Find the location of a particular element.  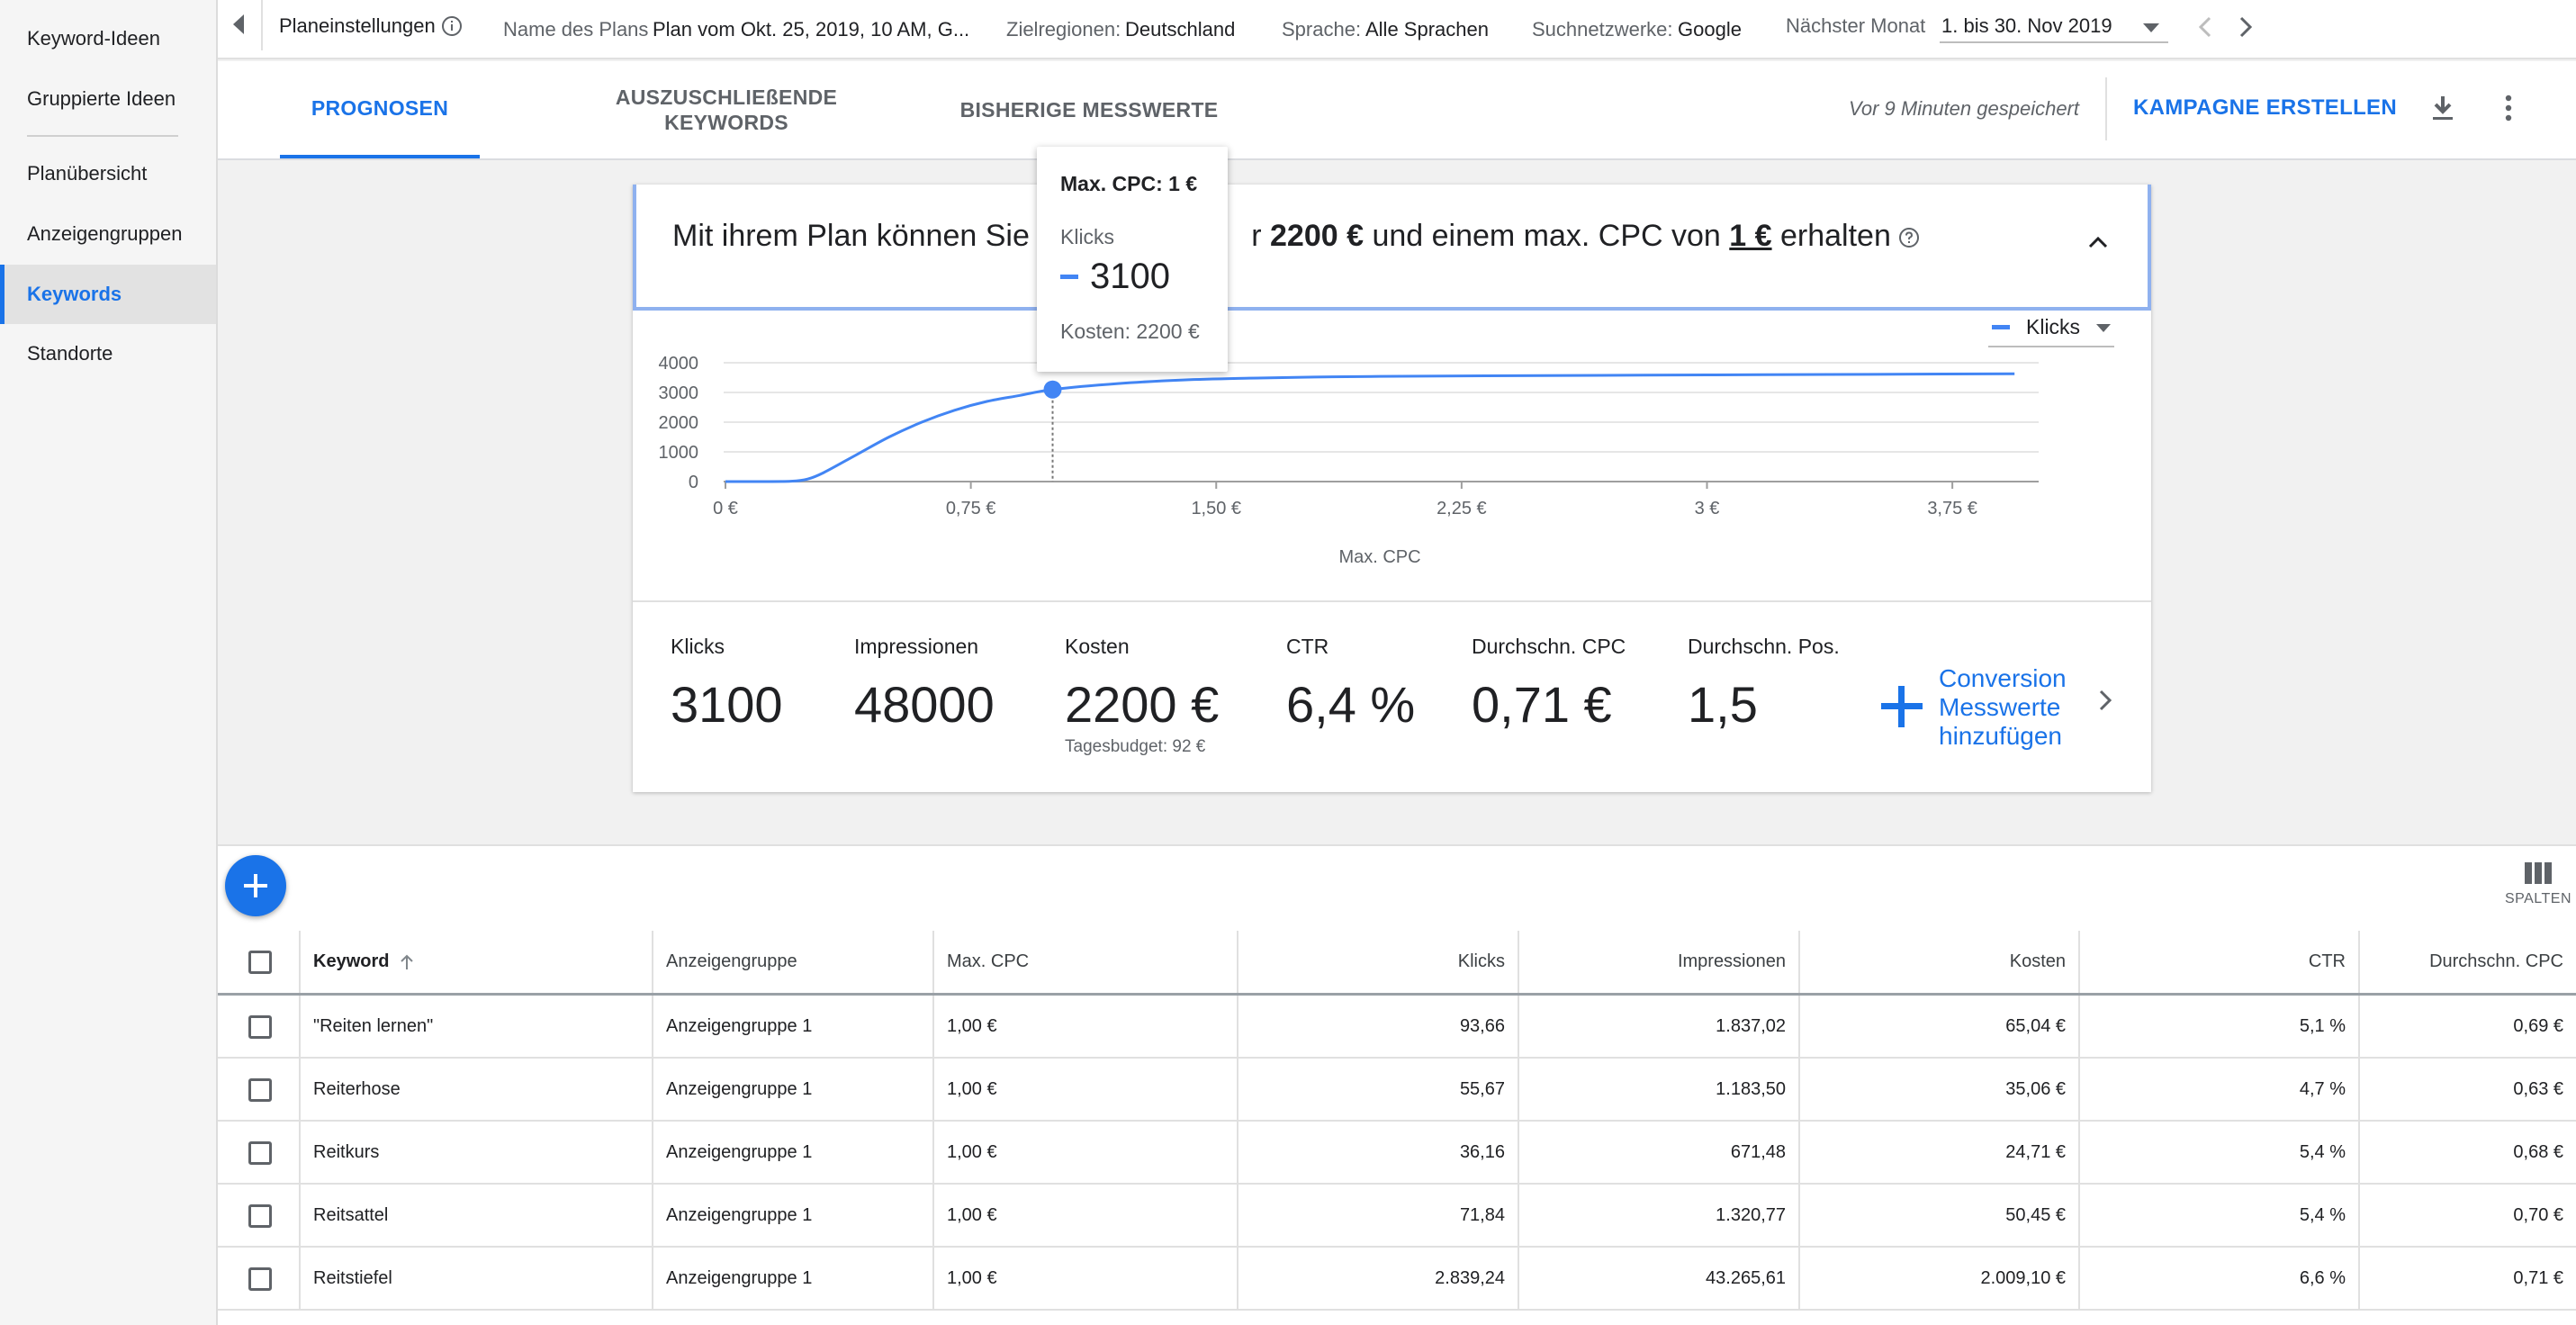

metric-cost: Kosten 2200 € Tagesbudget: 92 € is located at coordinates (1142, 696).